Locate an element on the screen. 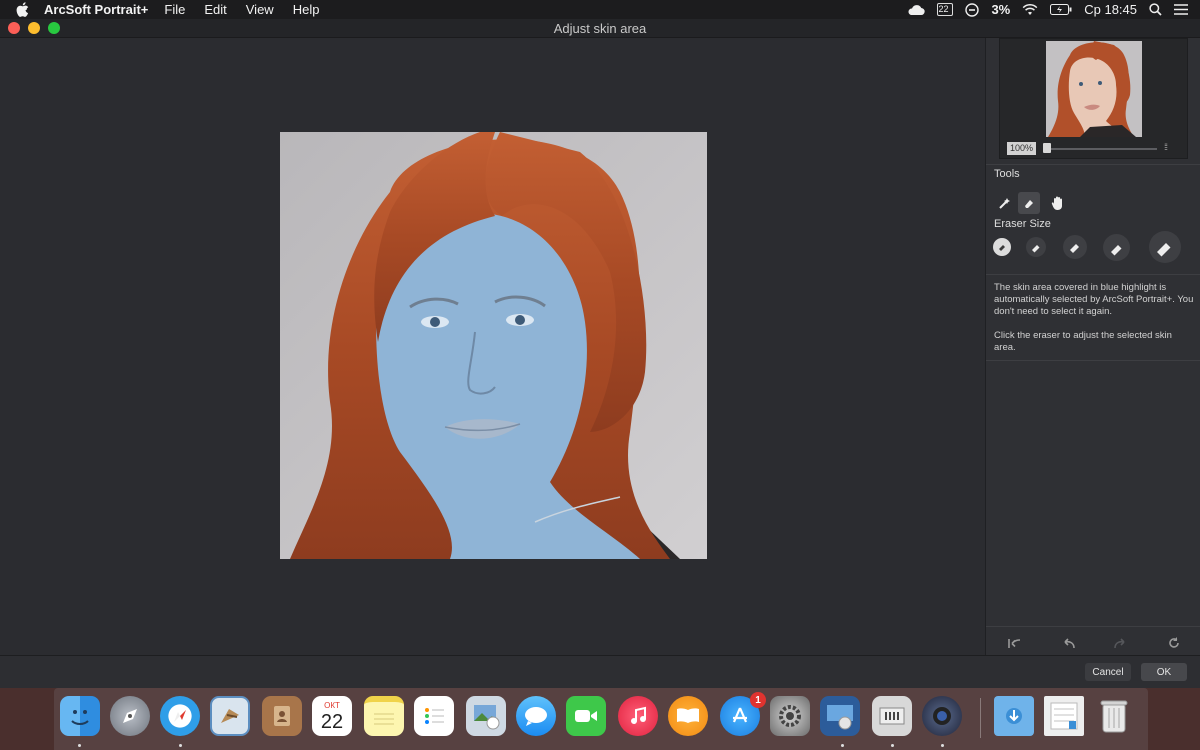  menu-help: Help is located at coordinates (306, 9).